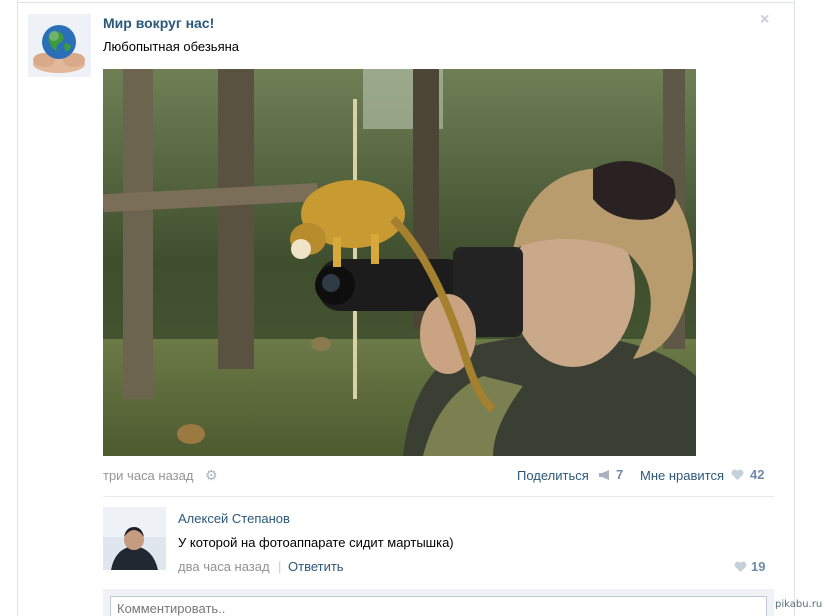 The width and height of the screenshot is (825, 616). Describe the element at coordinates (406, 2) in the screenshot. I see `page-frame-top` at that location.